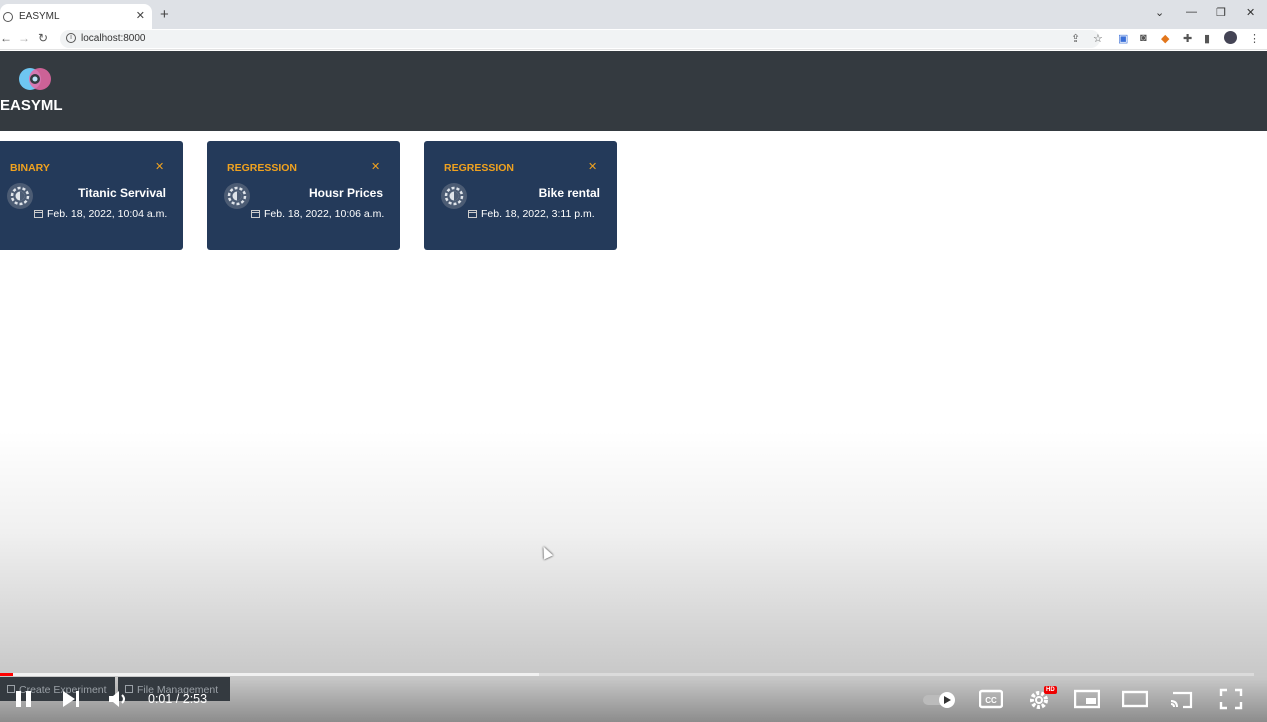 Image resolution: width=1267 pixels, height=722 pixels. Describe the element at coordinates (1050, 690) in the screenshot. I see `hd-badge: HD` at that location.